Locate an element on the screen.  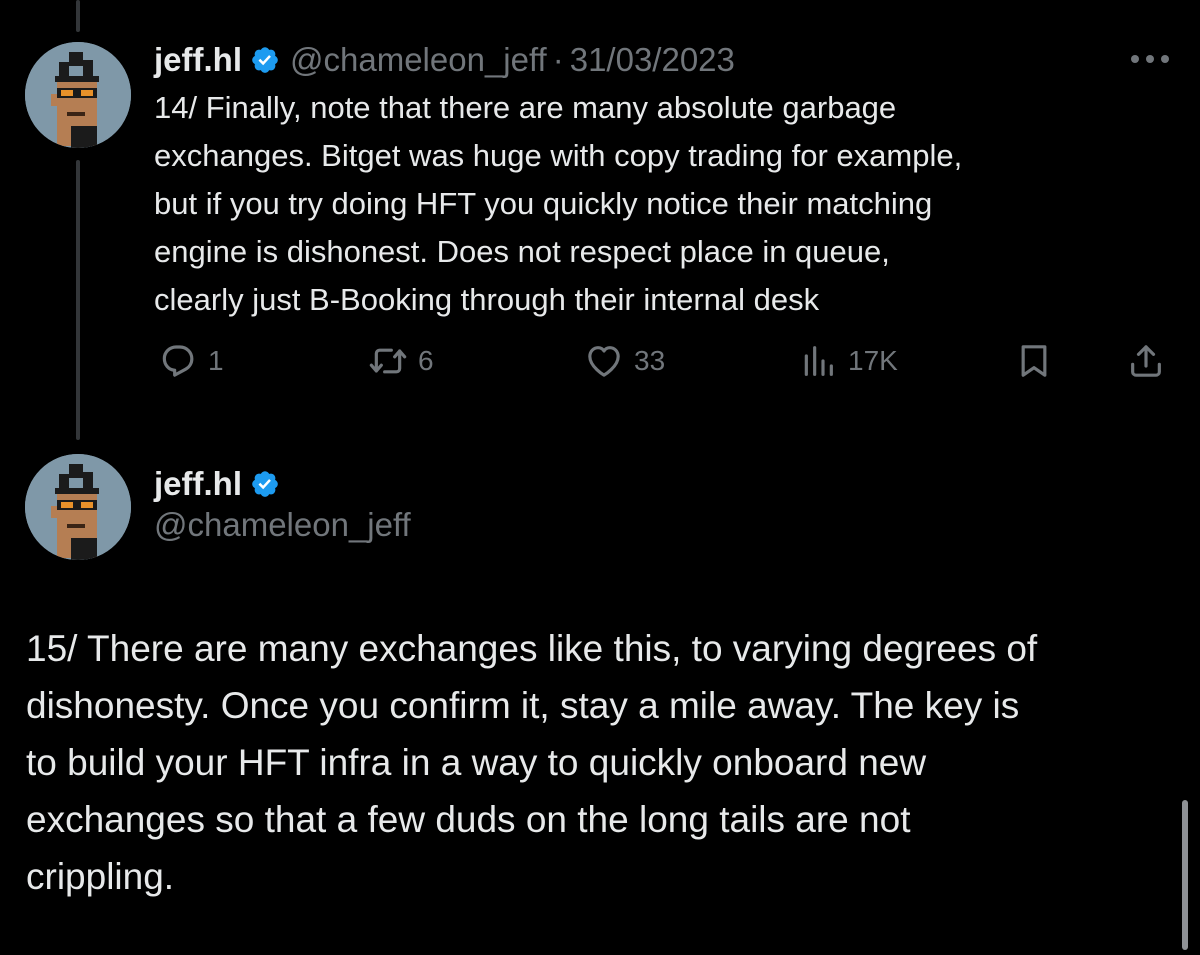
repost-icon is located at coordinates (388, 361).